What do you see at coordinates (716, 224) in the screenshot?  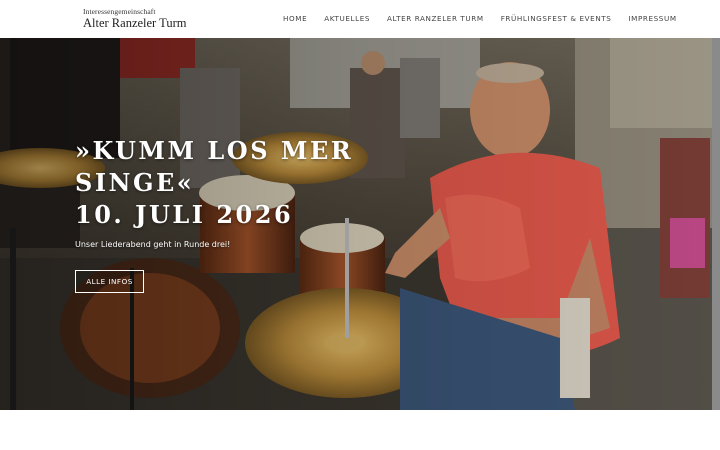 I see `hero-side-bar` at bounding box center [716, 224].